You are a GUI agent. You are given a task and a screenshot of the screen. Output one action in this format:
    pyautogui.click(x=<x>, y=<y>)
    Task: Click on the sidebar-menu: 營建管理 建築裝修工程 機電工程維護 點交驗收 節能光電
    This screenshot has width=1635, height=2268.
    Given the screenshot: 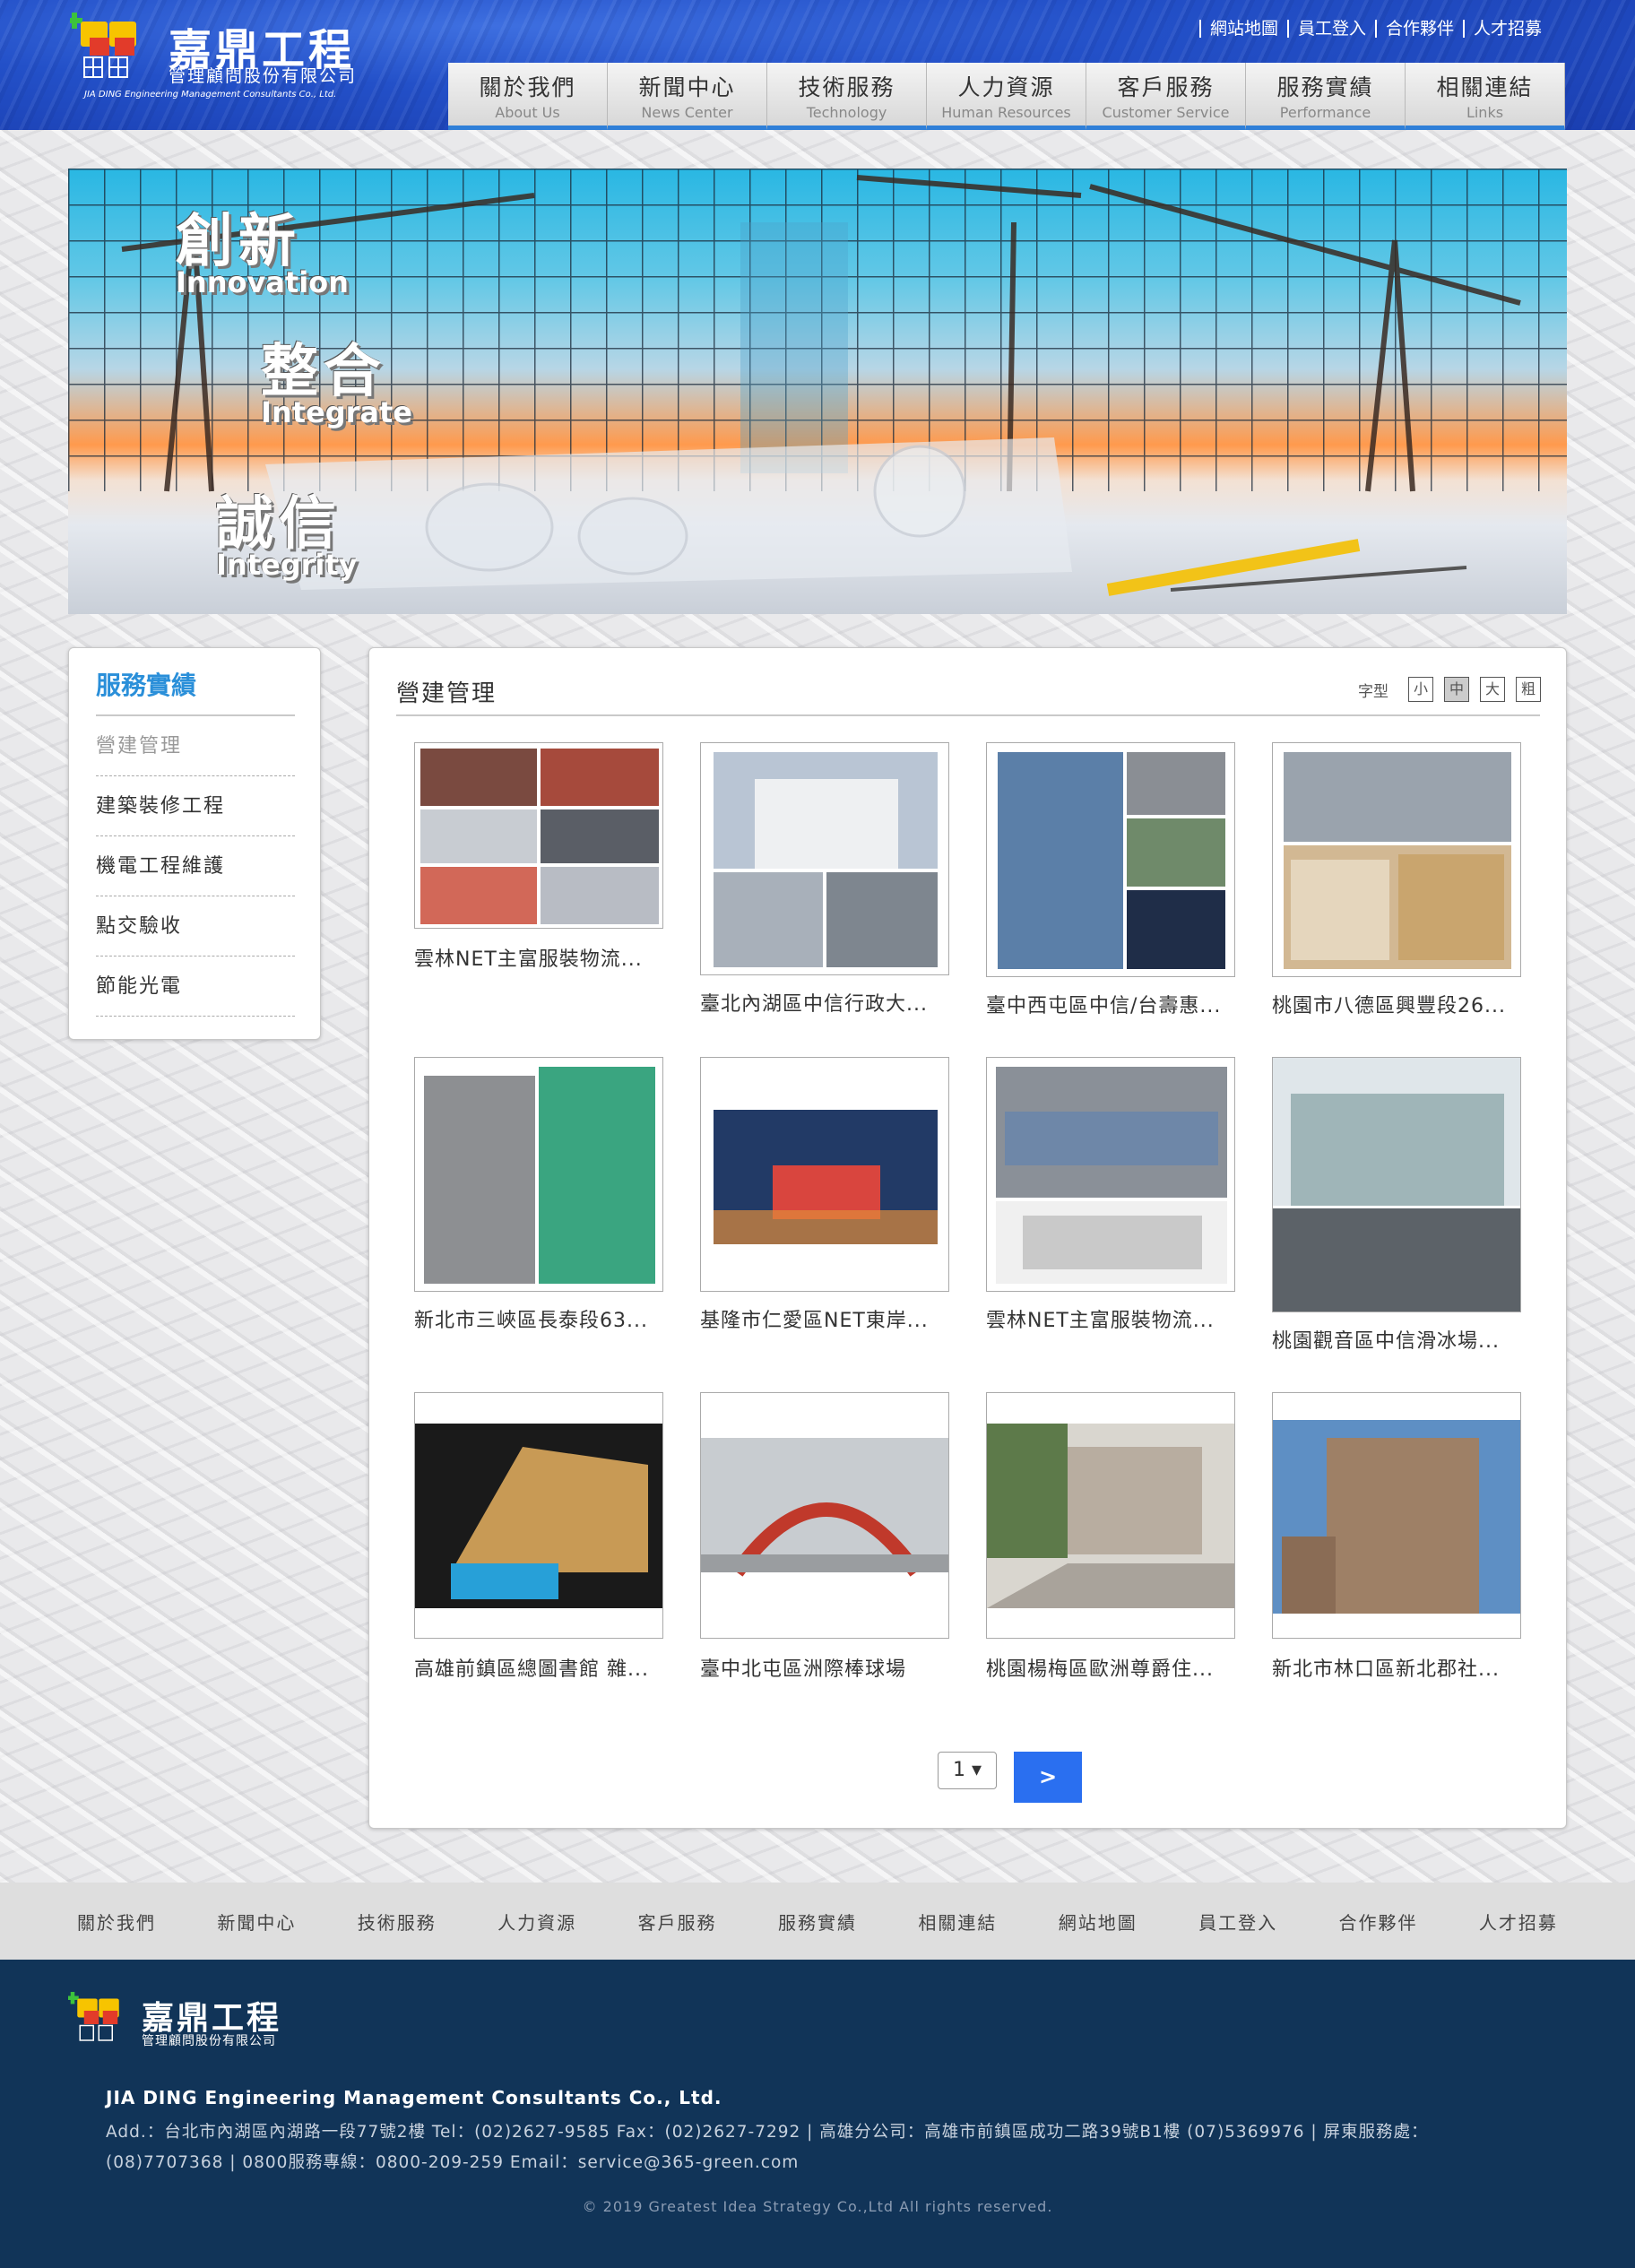 What is the action you would take?
    pyautogui.click(x=196, y=866)
    